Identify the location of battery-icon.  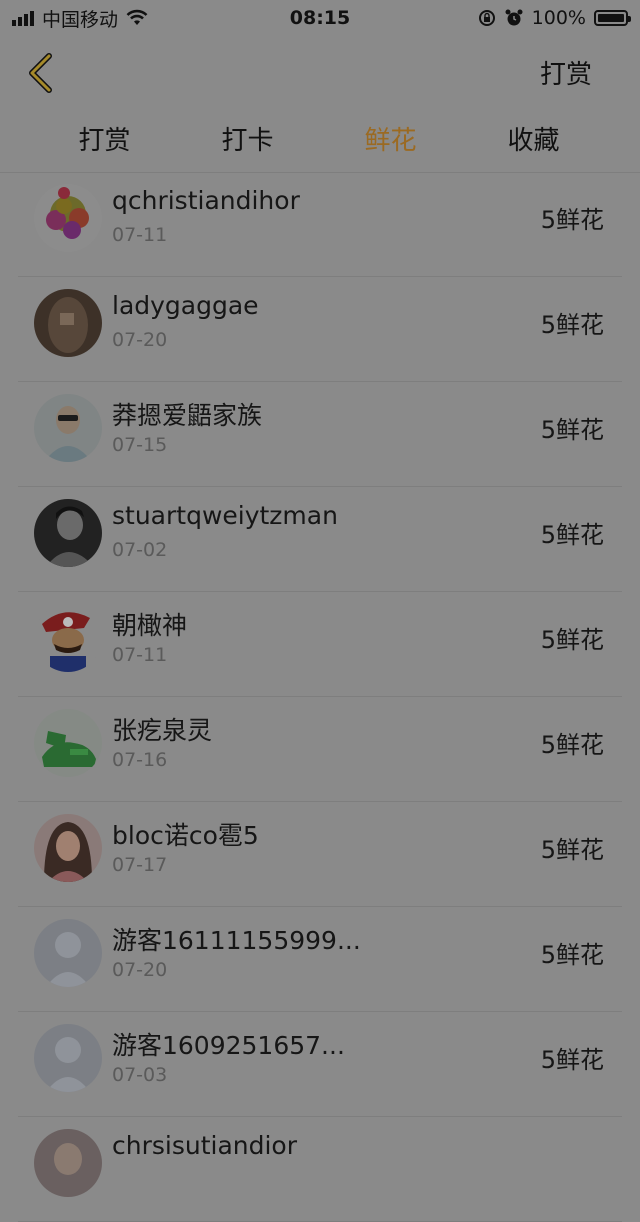
(612, 18).